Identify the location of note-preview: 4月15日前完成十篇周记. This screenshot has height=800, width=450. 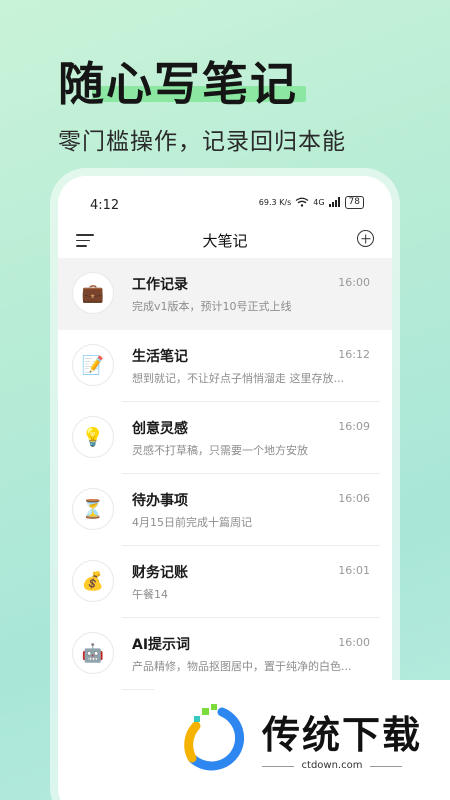
(192, 522).